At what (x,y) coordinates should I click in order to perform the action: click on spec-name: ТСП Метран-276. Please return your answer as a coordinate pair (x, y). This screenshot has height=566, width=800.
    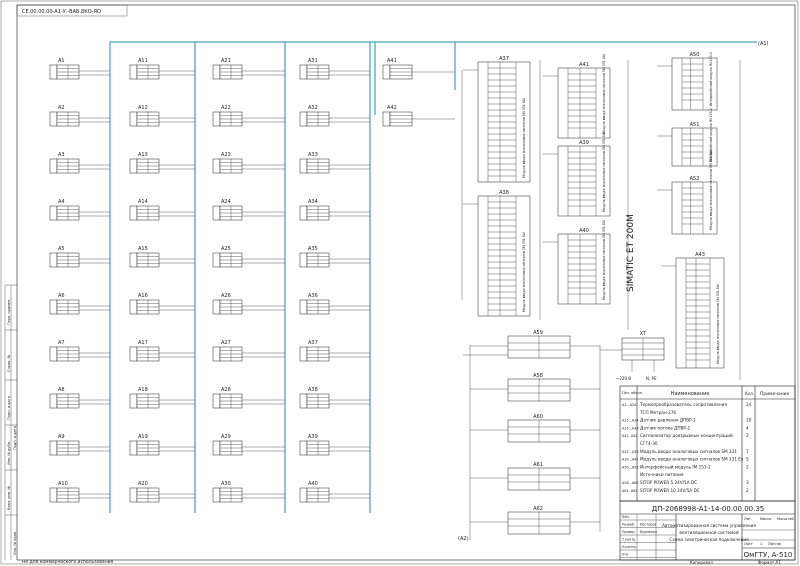
    Looking at the image, I should click on (657, 412).